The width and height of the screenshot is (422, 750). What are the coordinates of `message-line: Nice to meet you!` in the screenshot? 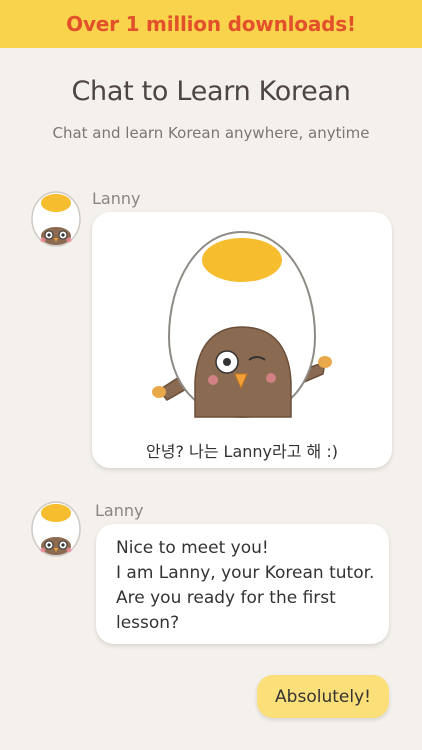 It's located at (192, 548).